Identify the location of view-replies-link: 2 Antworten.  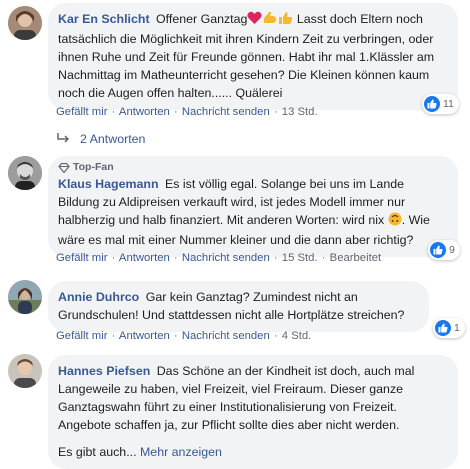
(100, 139).